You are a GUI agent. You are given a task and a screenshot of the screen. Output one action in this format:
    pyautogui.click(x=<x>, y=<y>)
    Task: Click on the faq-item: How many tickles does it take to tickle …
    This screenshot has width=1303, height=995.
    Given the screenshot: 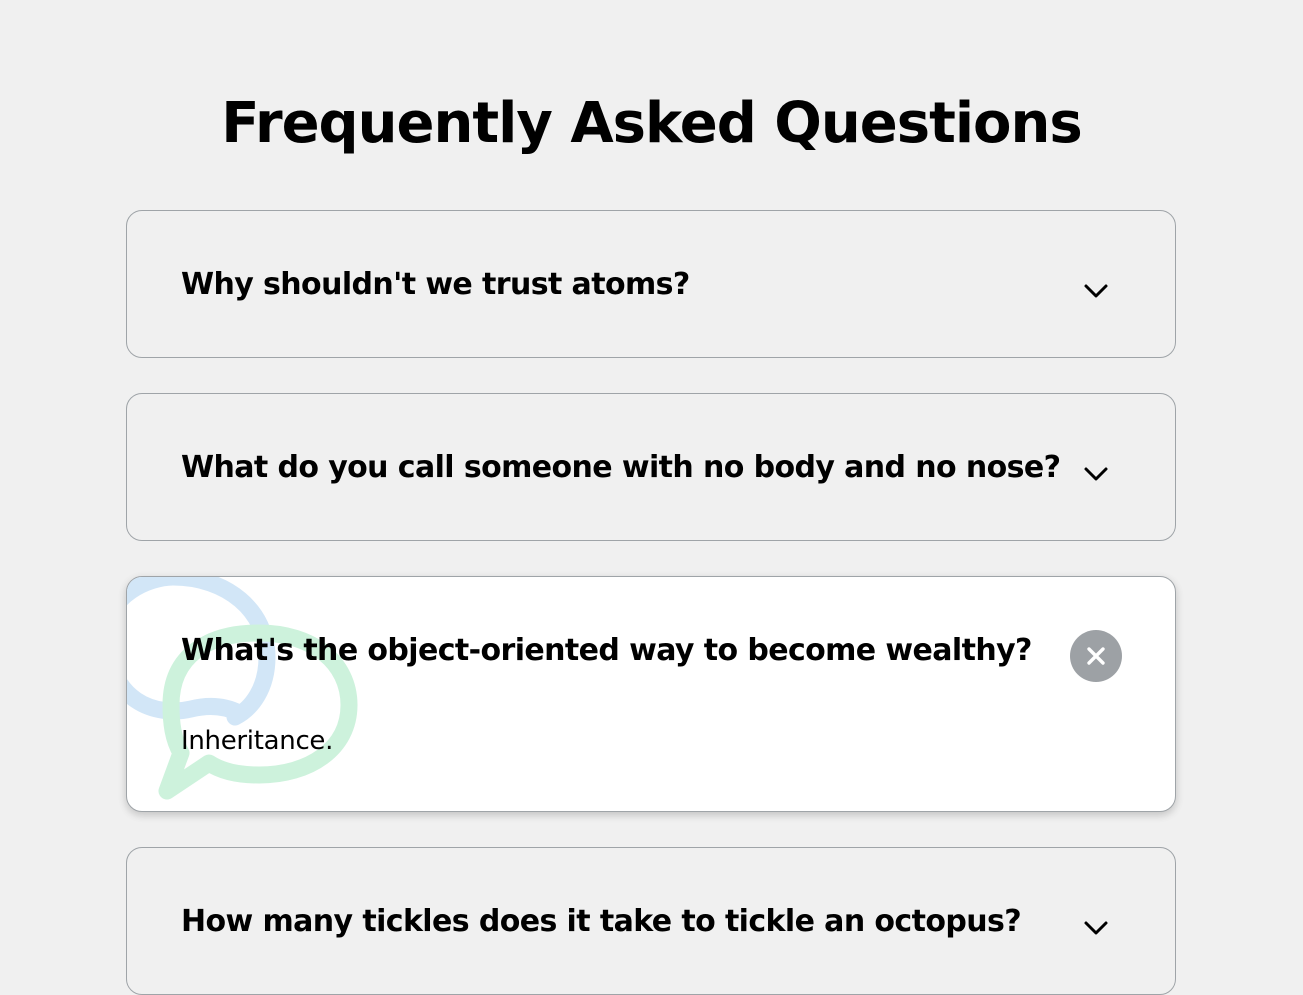 What is the action you would take?
    pyautogui.click(x=651, y=921)
    